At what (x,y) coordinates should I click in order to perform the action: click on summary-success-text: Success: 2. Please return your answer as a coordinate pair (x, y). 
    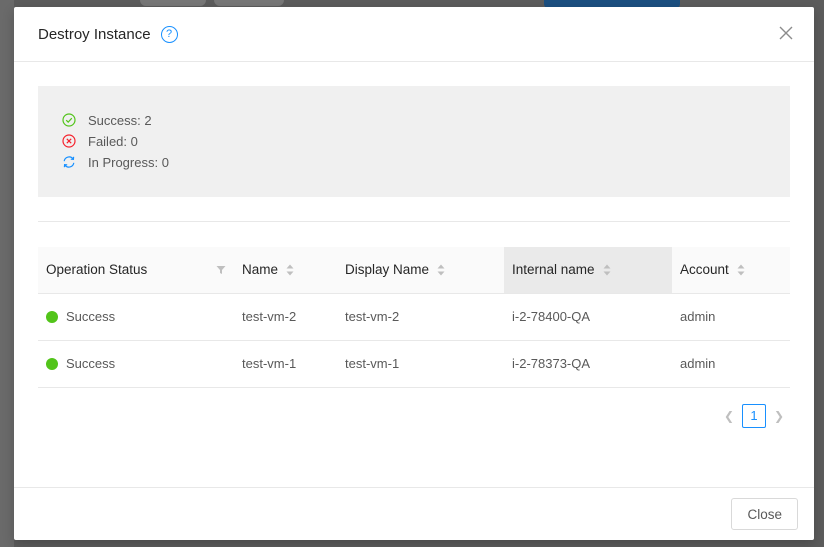
    Looking at the image, I should click on (120, 120).